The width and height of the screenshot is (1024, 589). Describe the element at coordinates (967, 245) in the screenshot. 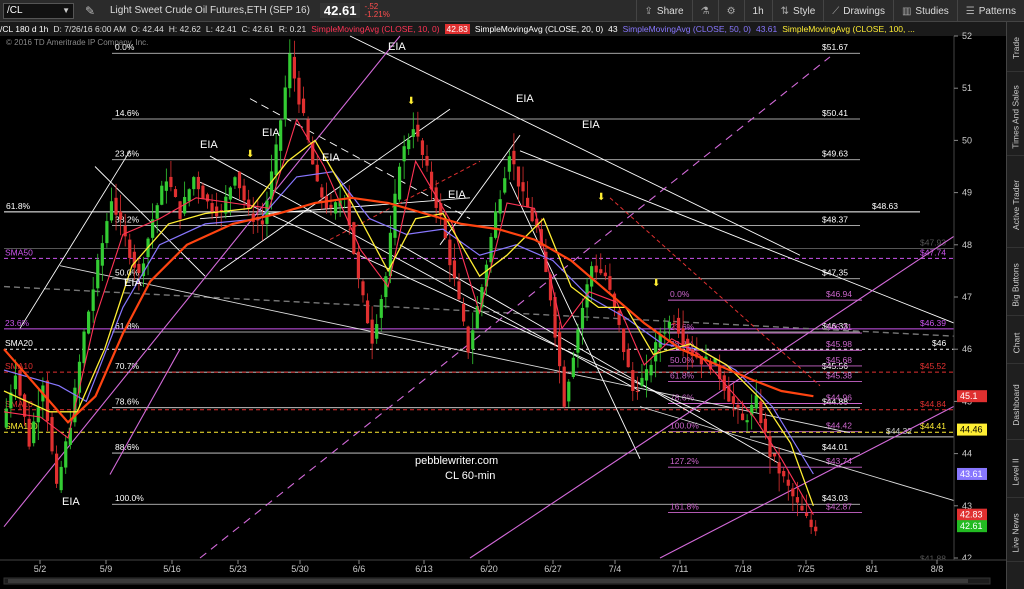

I see `price-tick-label: 48` at that location.